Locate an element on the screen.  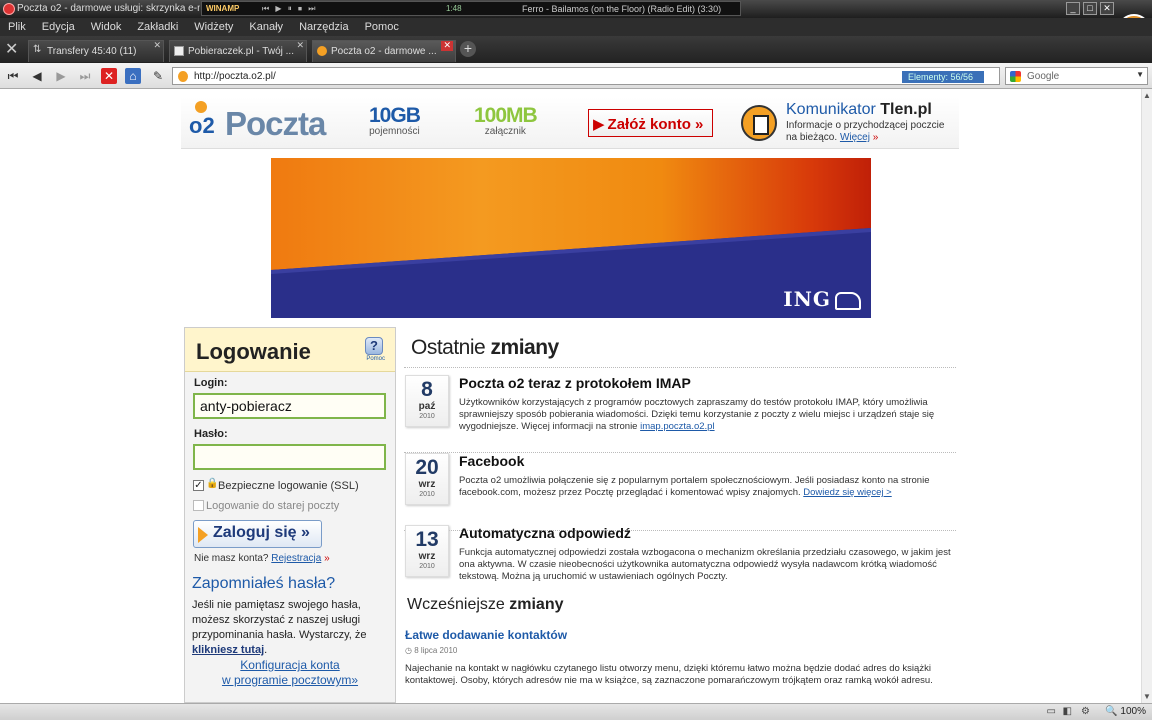
menu-widzety: Widżety is located at coordinates (213, 27).